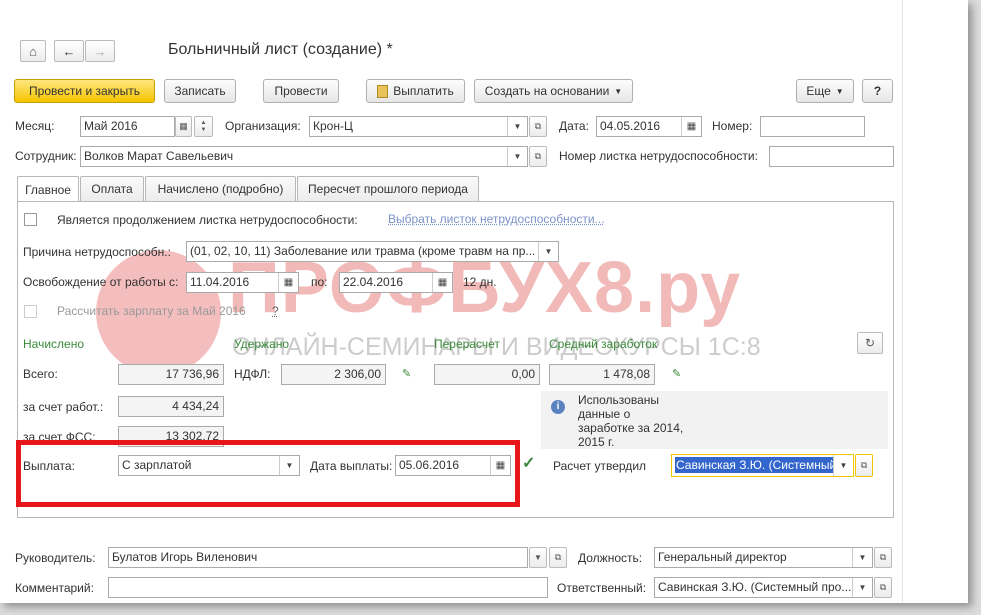 Image resolution: width=981 pixels, height=615 pixels. Describe the element at coordinates (33, 51) in the screenshot. I see `home-button: ⌂` at that location.